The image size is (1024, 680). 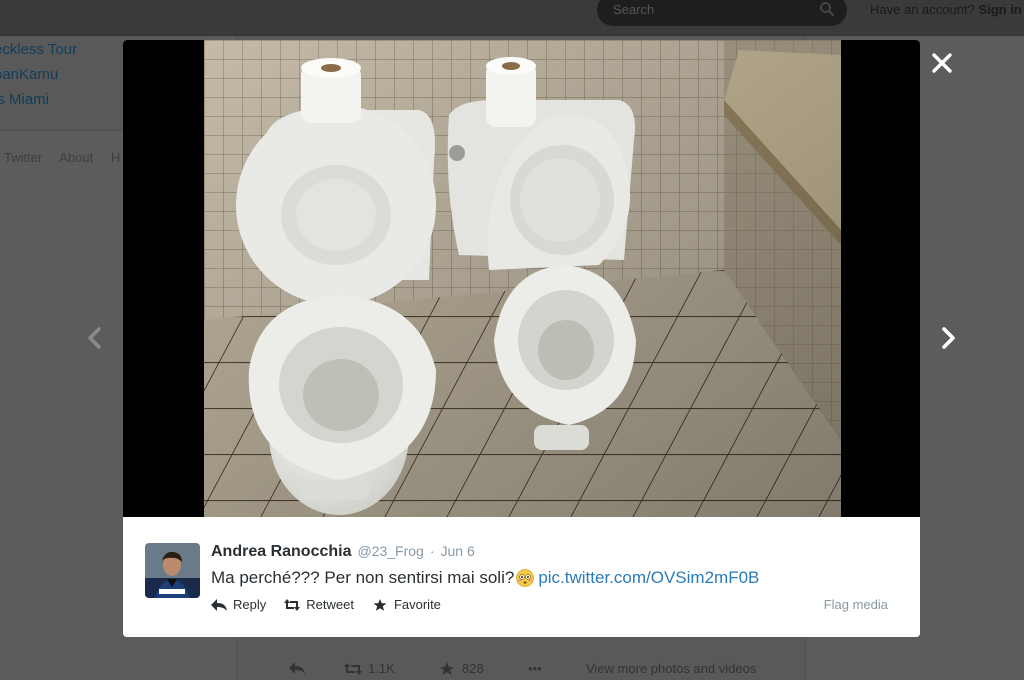 I want to click on flag-media-link: Flag media, so click(x=856, y=604).